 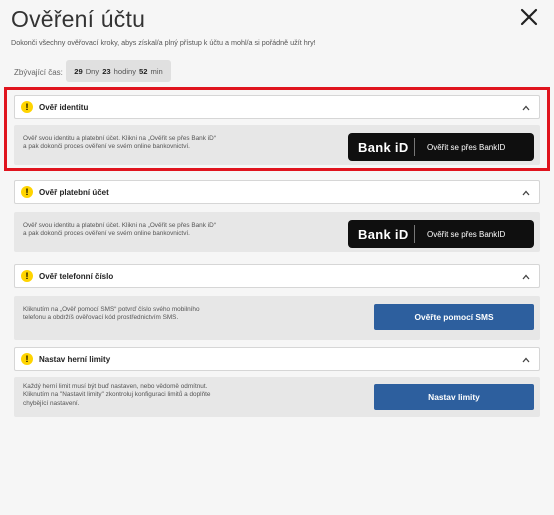 I want to click on close-icon, so click(x=529, y=17).